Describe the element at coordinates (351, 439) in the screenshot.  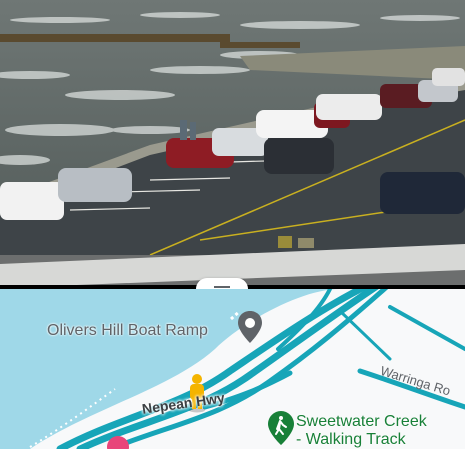
I see `walking-track-label-line2: - Walking Track` at that location.